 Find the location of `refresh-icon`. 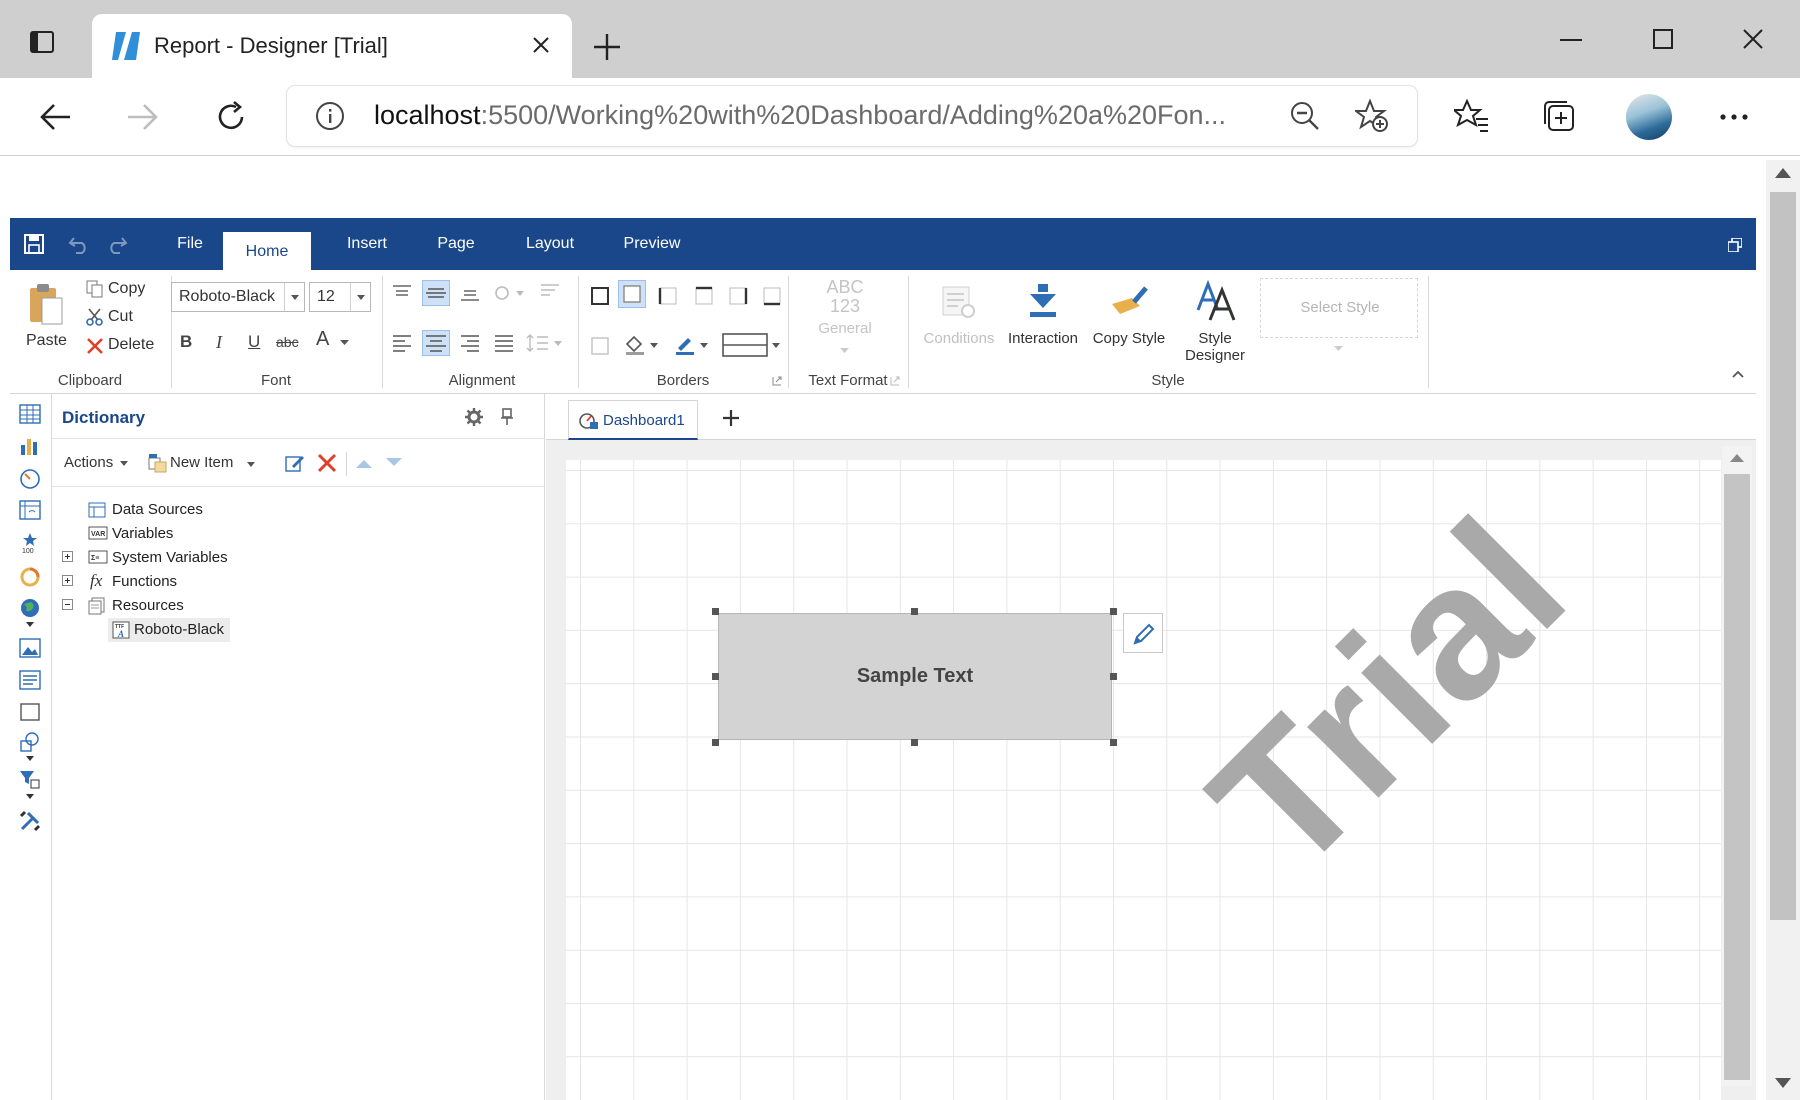

refresh-icon is located at coordinates (231, 117).